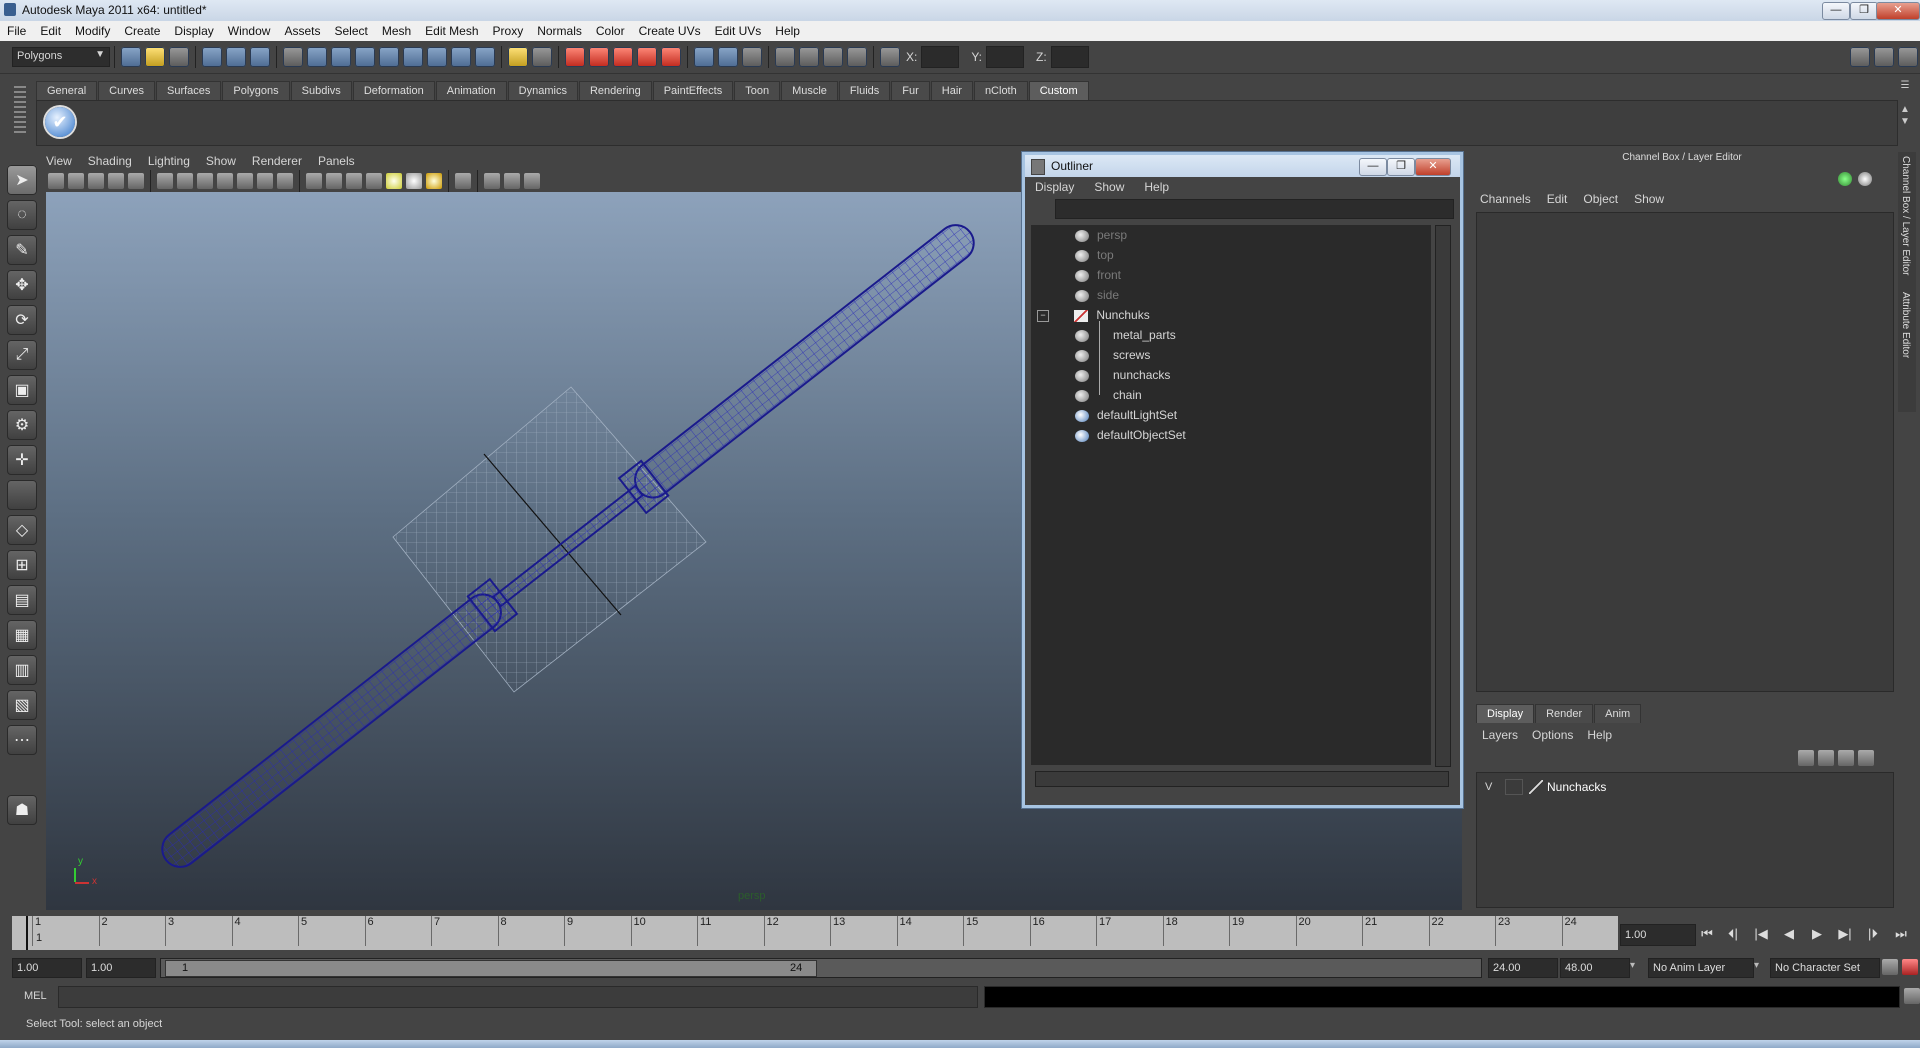 Image resolution: width=1920 pixels, height=1048 pixels. What do you see at coordinates (1005, 57) in the screenshot?
I see `y-field` at bounding box center [1005, 57].